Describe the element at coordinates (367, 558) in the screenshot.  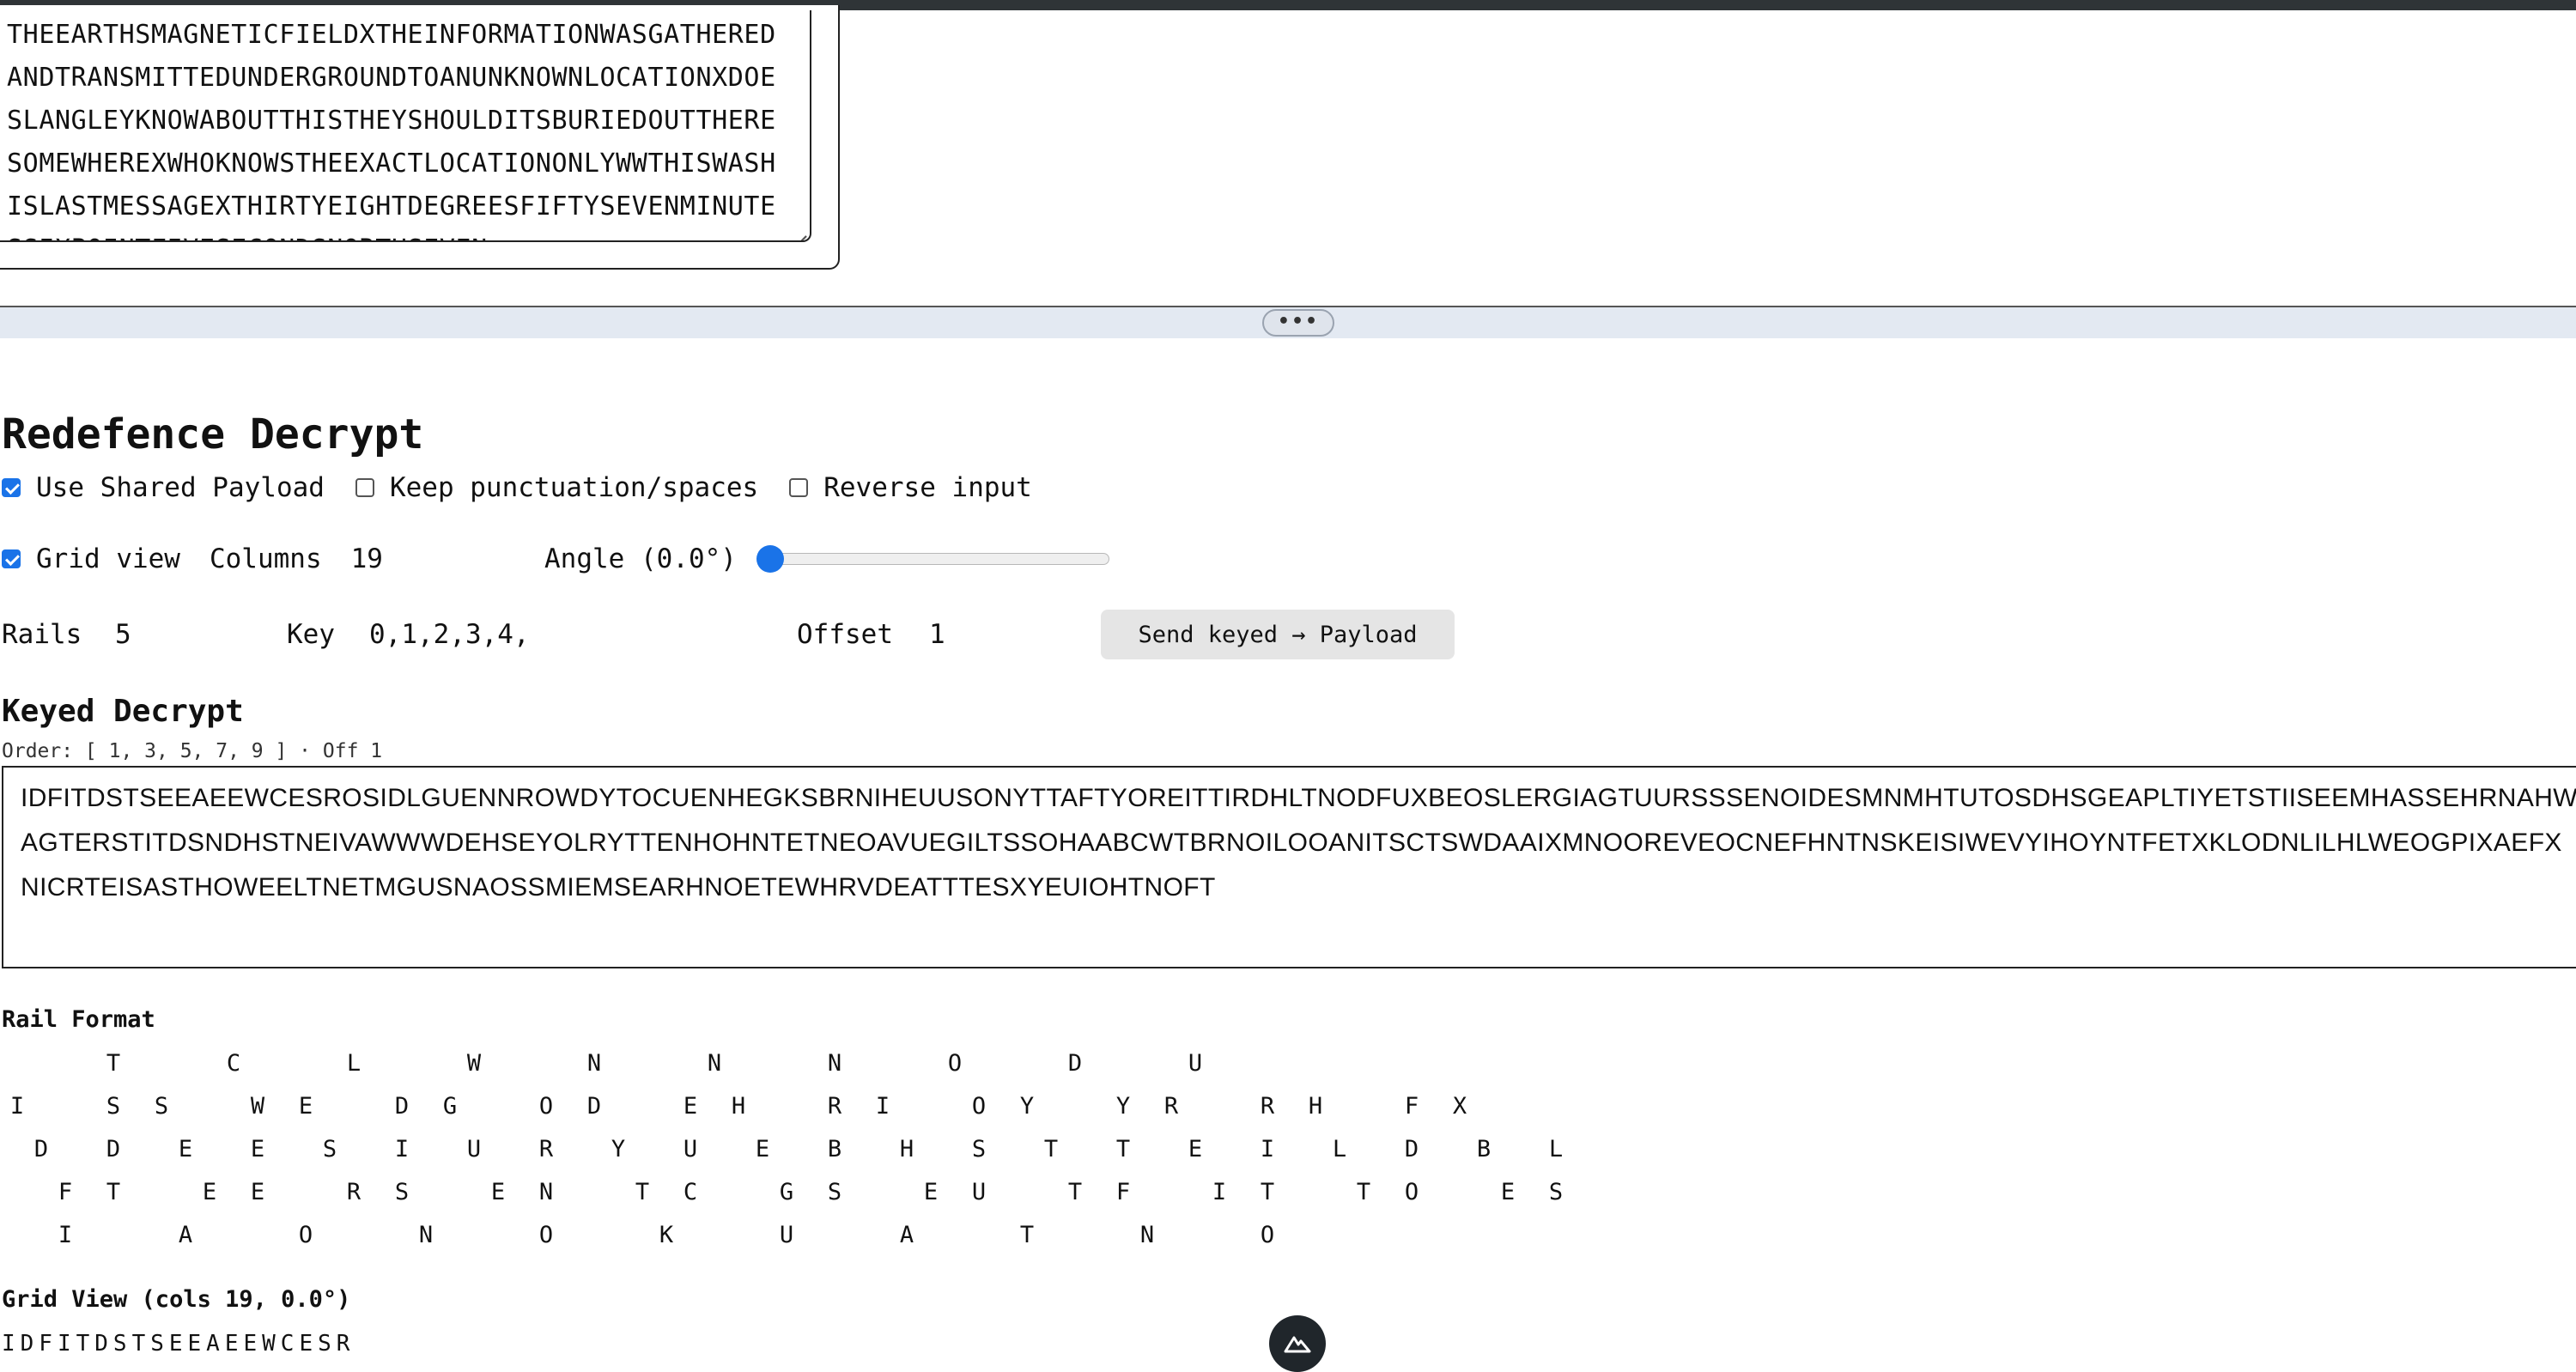
I see `columns-input: 19` at that location.